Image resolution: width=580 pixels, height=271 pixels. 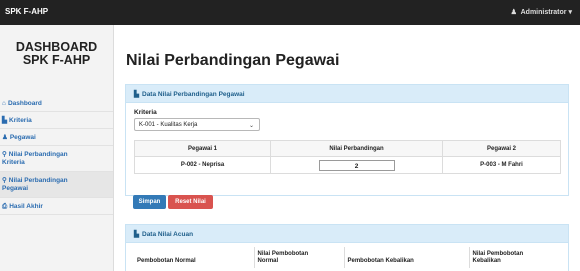 What do you see at coordinates (251, 126) in the screenshot?
I see `chevron-down-icon: ⌄` at bounding box center [251, 126].